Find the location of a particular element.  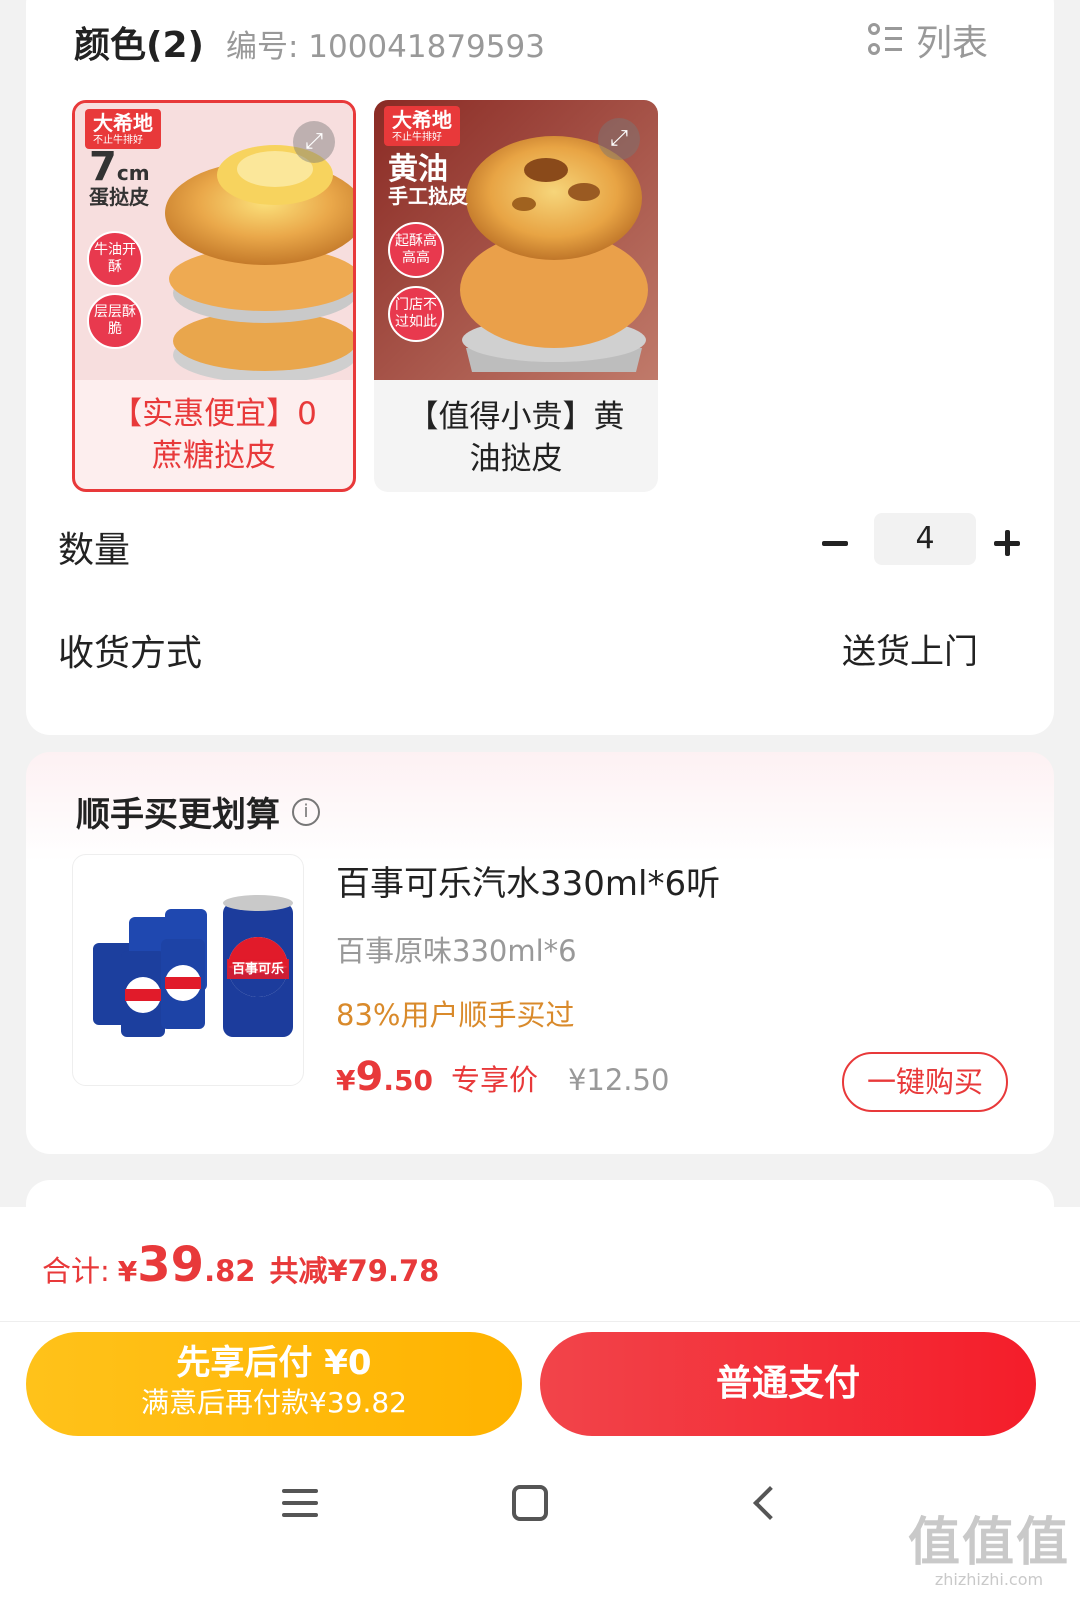

addon-header: 顺手买更划算 i is located at coordinates (198, 811).